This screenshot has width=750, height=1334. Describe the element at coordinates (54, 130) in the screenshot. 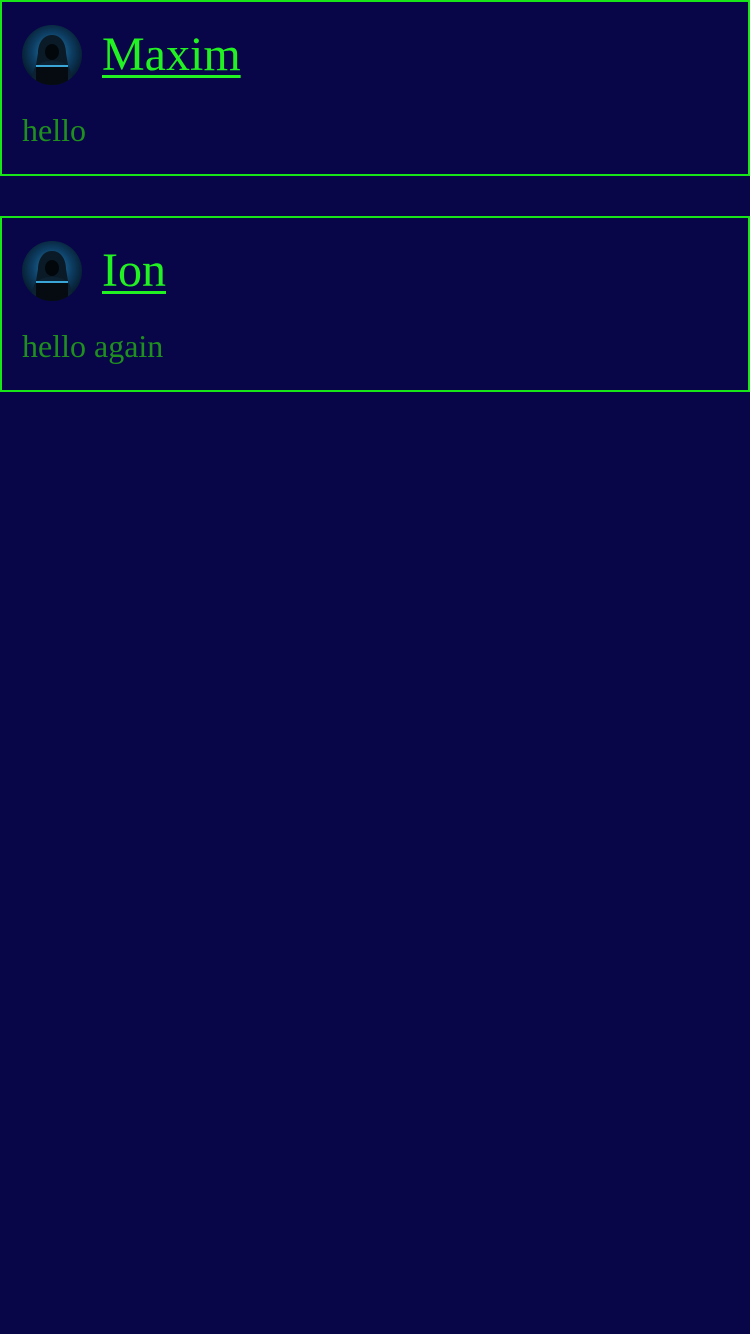

I see `post-message: hello` at that location.